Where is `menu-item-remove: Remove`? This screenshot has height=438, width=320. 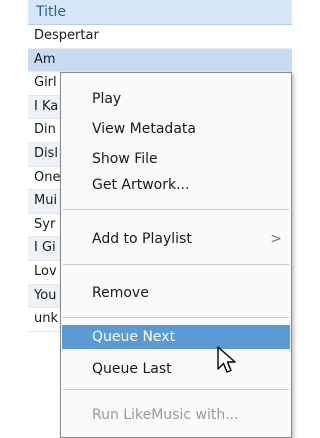 menu-item-remove: Remove is located at coordinates (176, 293).